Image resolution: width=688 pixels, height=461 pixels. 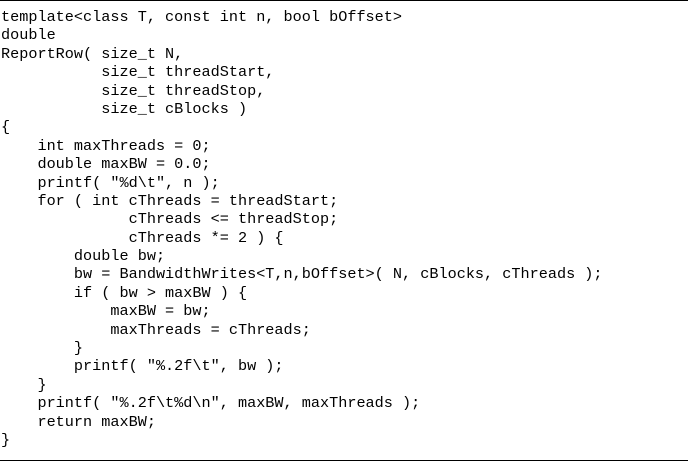 What do you see at coordinates (124, 108) in the screenshot?
I see `code-line: size_t cBlocks )` at bounding box center [124, 108].